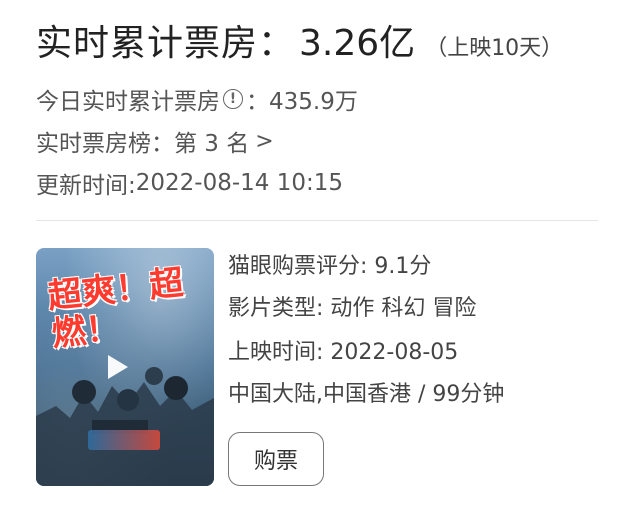 This screenshot has height=508, width=640. Describe the element at coordinates (366, 394) in the screenshot. I see `region-duration: 中国大陆,中国香港 / 99分钟` at that location.